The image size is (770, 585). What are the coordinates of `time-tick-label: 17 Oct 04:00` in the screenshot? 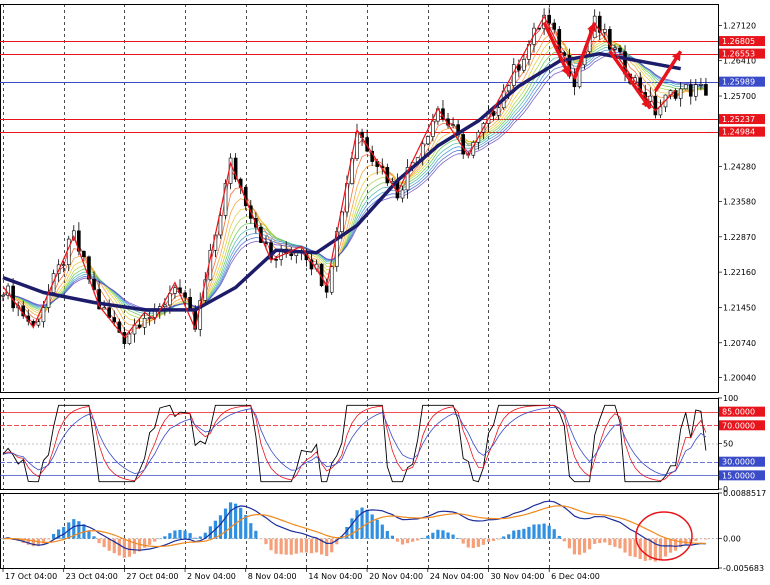 It's located at (31, 576).